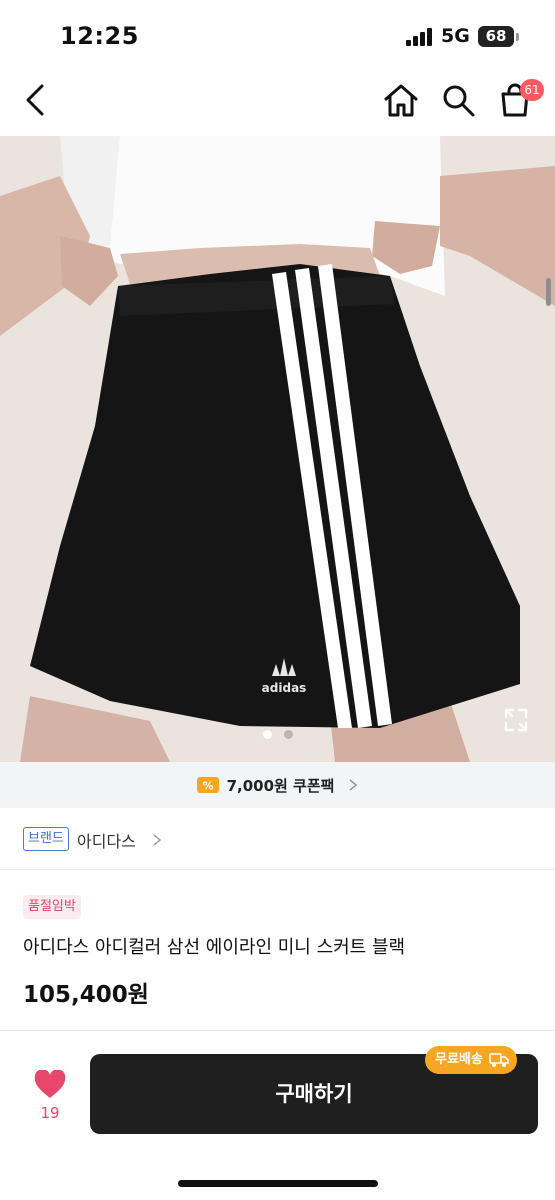  I want to click on image-pager, so click(277, 733).